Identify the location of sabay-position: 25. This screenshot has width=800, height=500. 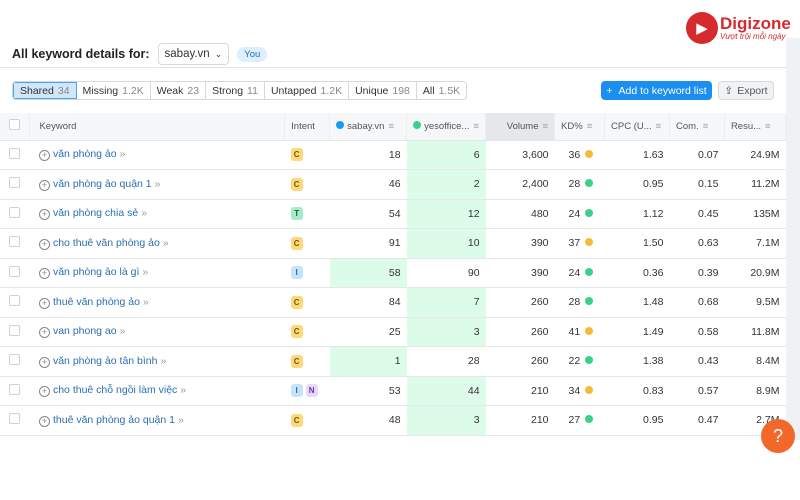
(368, 332).